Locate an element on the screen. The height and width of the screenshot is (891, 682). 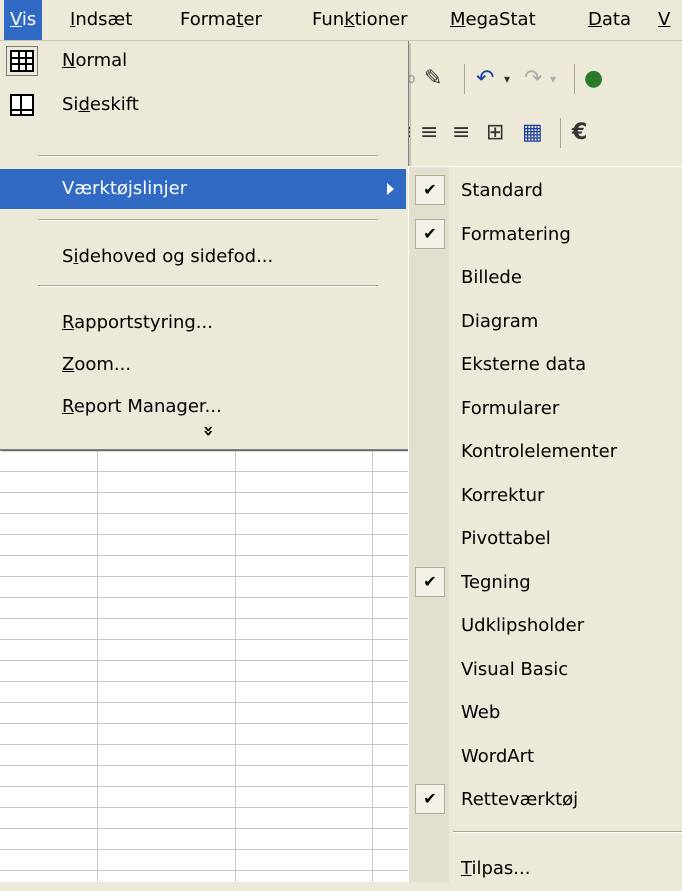
menu-item-label: Kontrolelementer is located at coordinates (539, 451).